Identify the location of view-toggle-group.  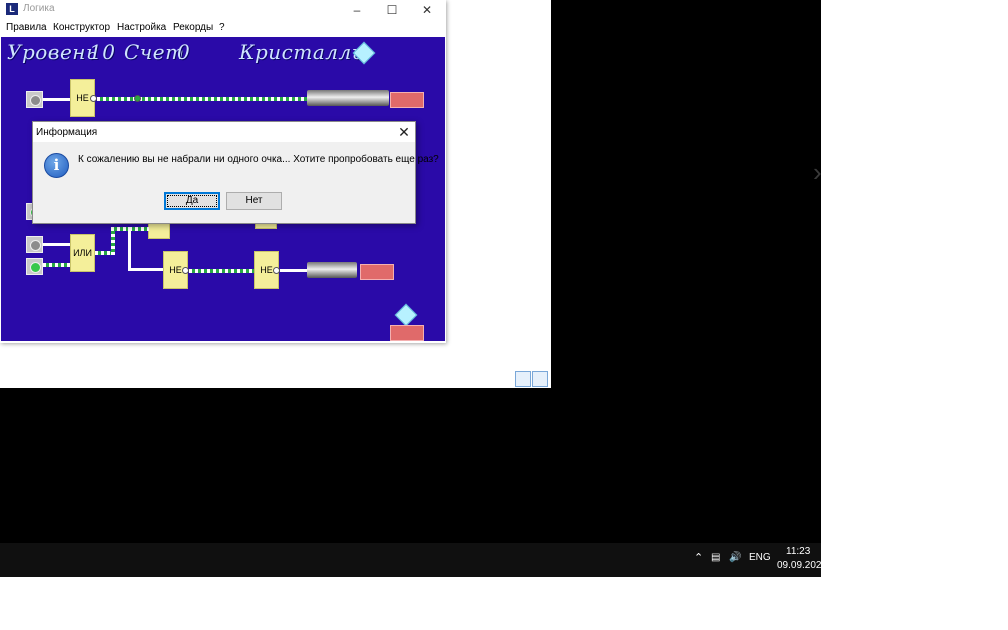
(531, 379).